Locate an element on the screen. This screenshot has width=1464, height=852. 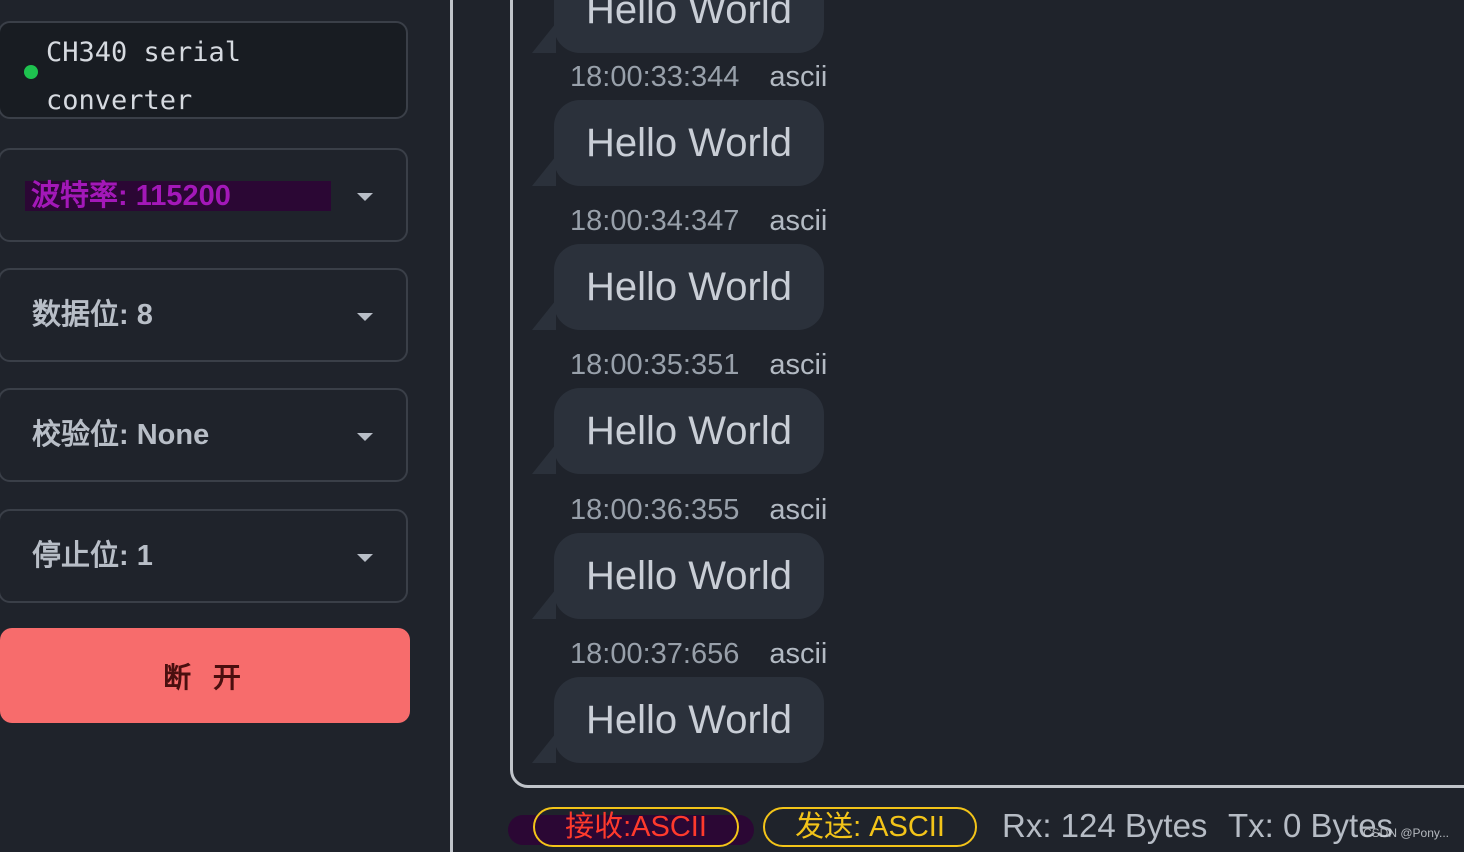
tx-mode-toggle: 发送: ASCII is located at coordinates (870, 827).